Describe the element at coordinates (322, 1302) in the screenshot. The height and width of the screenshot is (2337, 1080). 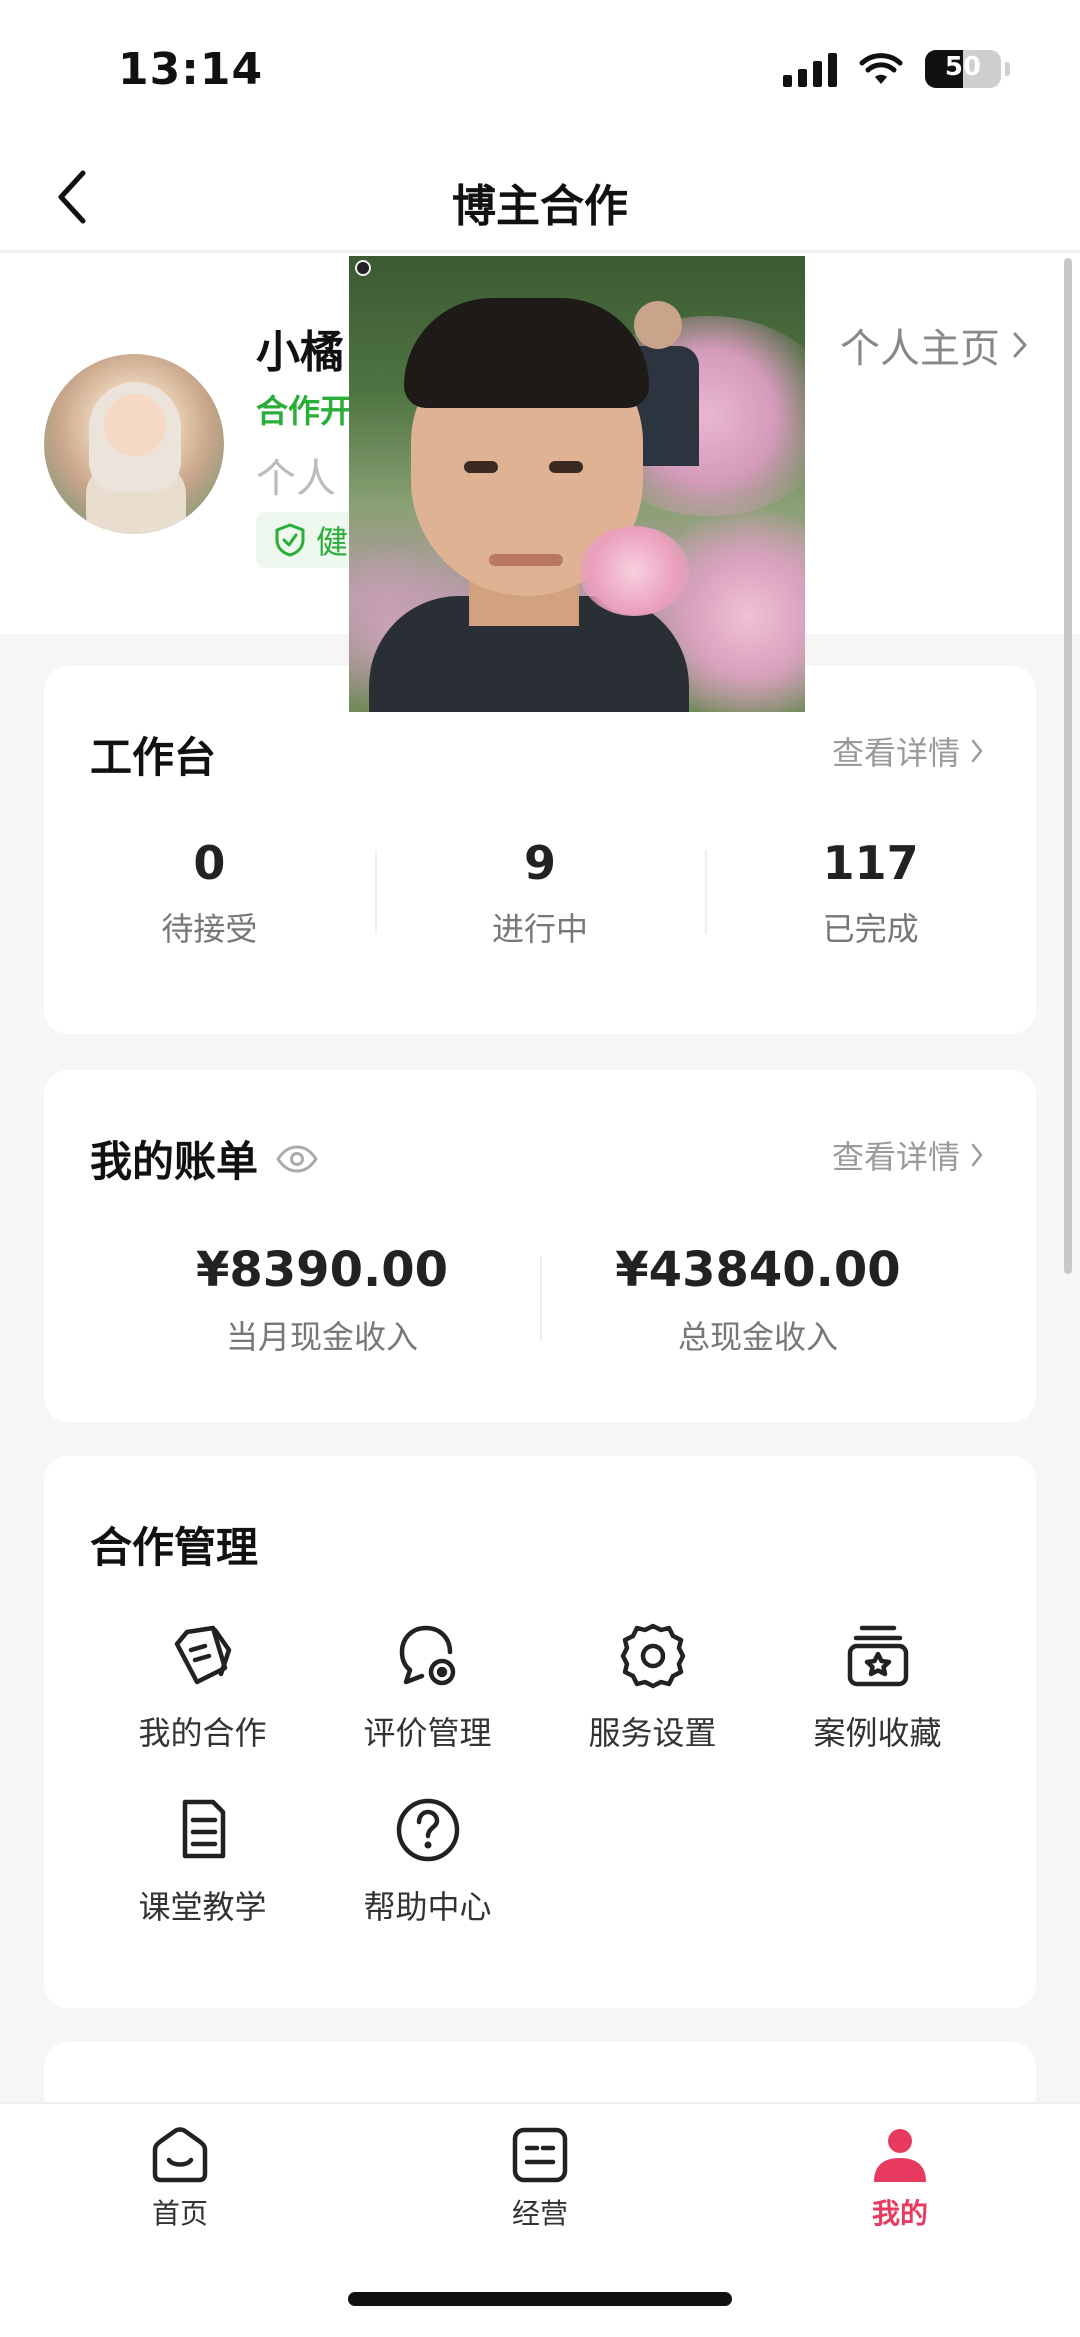
I see `bill-monthly-income: ¥8390.00 当月现金收入` at that location.